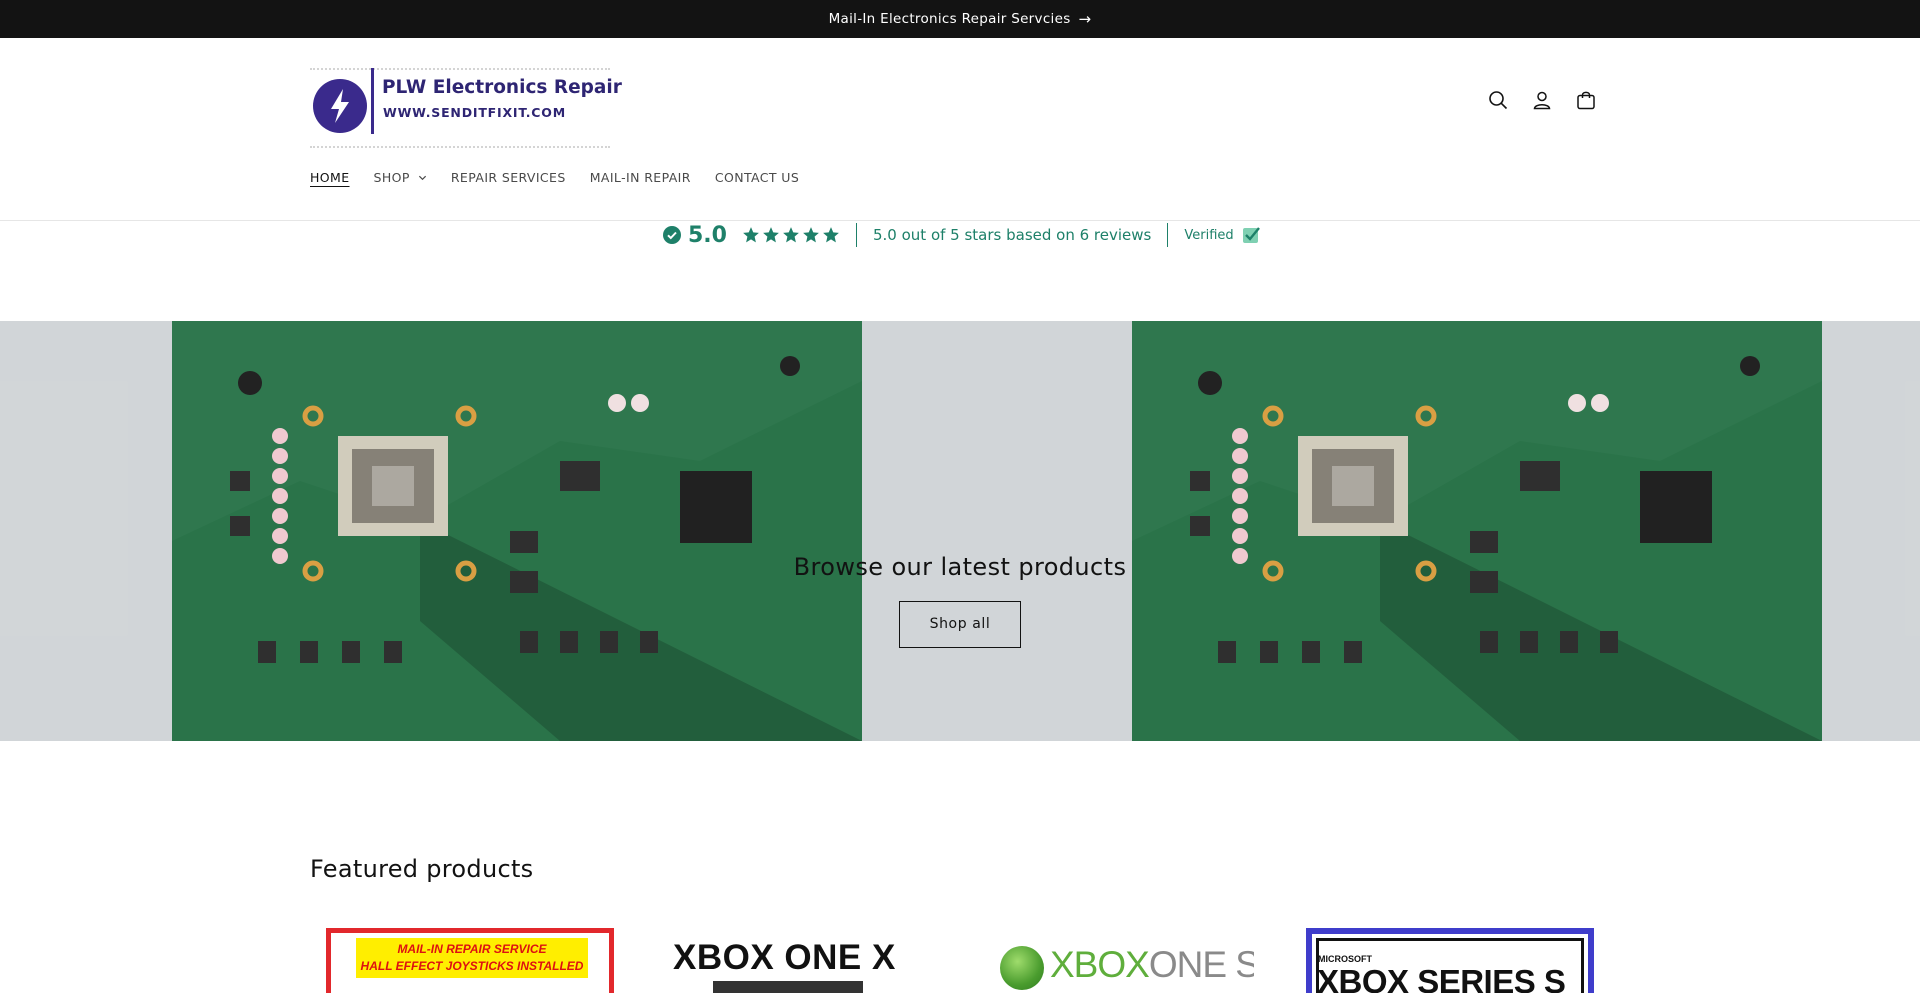 This screenshot has height=993, width=1920. What do you see at coordinates (1012, 235) in the screenshot?
I see `review-summary: 5.0 out of 5 stars based on 6 reviews` at bounding box center [1012, 235].